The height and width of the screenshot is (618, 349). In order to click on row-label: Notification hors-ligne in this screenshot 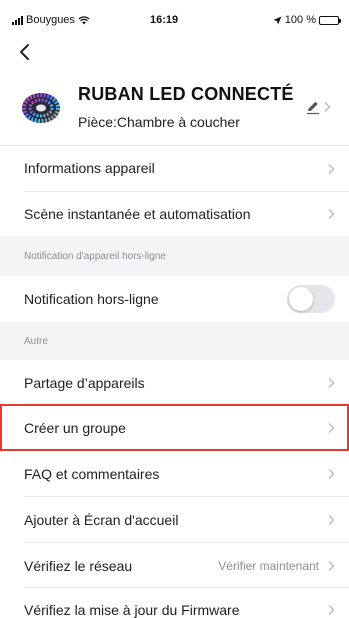, I will do `click(91, 299)`.